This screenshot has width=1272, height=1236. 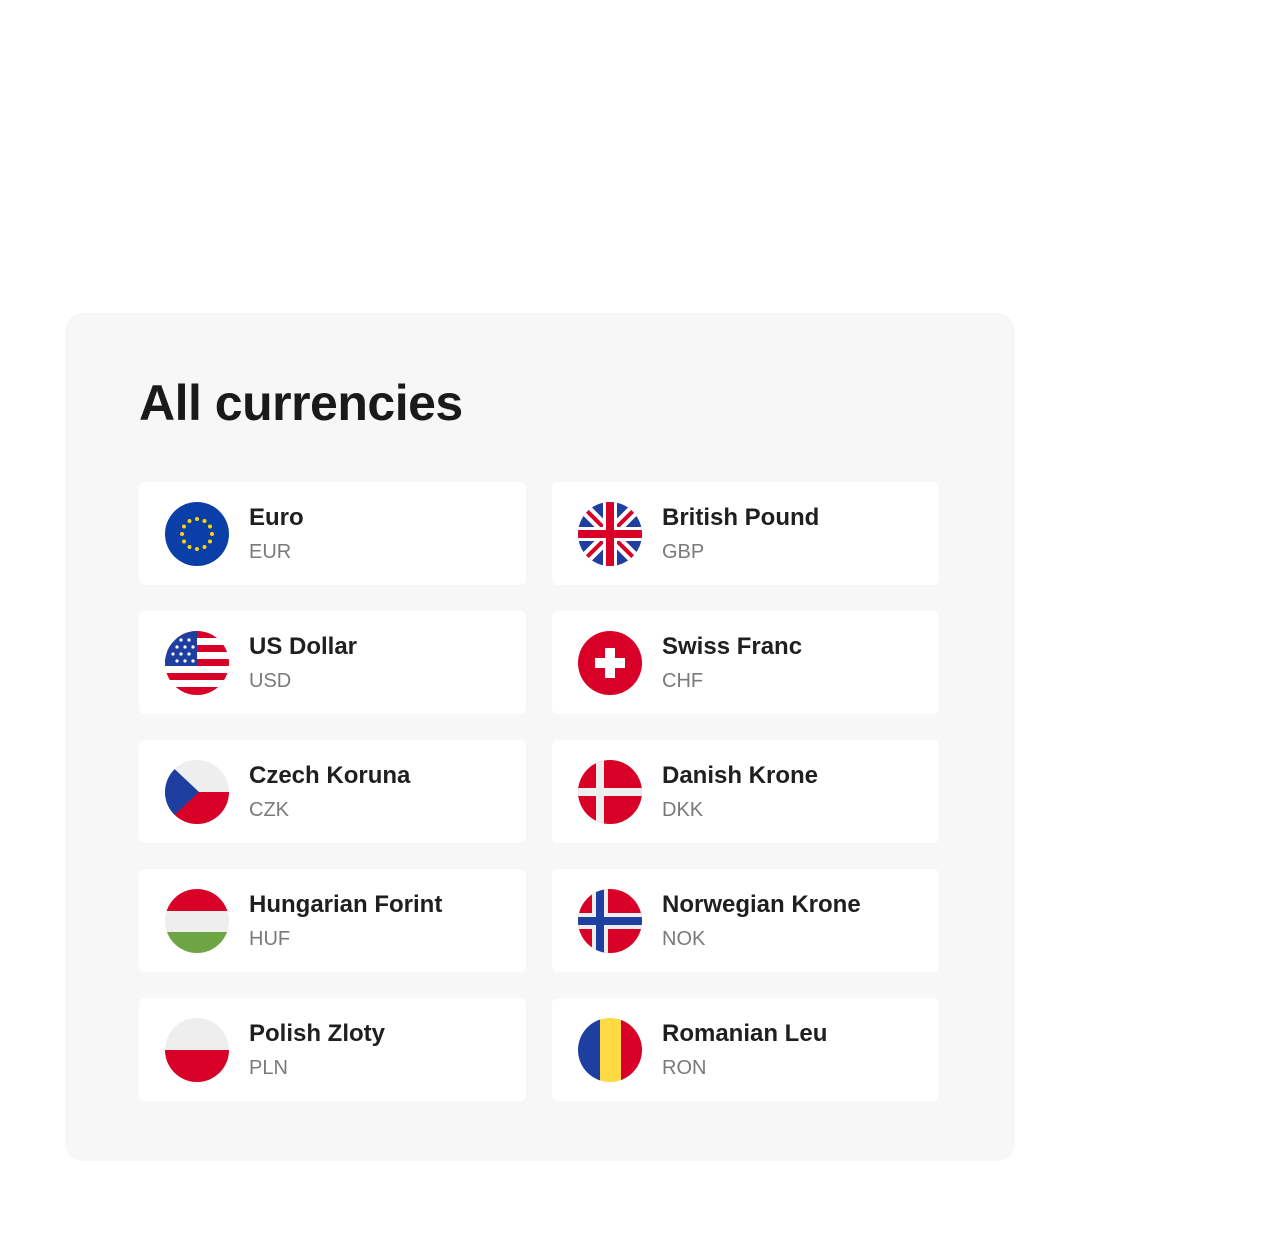 What do you see at coordinates (276, 517) in the screenshot?
I see `currency-name: Euro` at bounding box center [276, 517].